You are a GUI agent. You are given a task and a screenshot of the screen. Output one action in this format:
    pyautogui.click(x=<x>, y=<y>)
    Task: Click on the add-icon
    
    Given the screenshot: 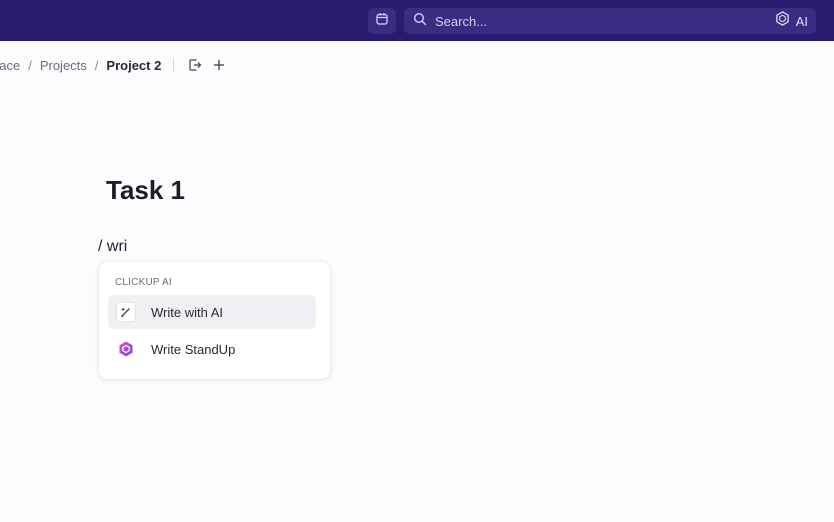 What is the action you would take?
    pyautogui.click(x=219, y=65)
    